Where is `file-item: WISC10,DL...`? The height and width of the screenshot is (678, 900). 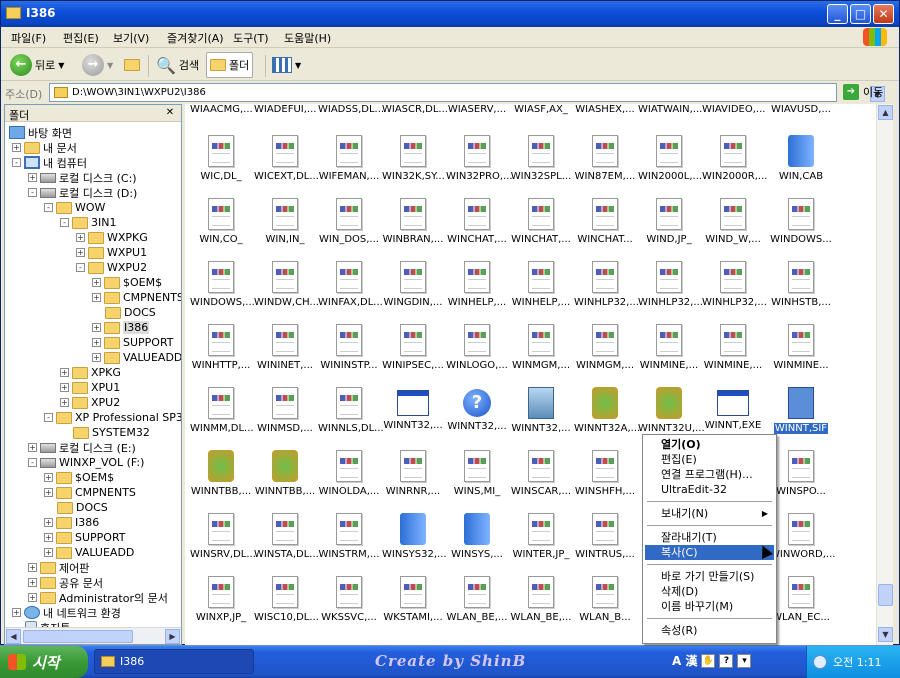
file-item: WISC10,DL... is located at coordinates (286, 599).